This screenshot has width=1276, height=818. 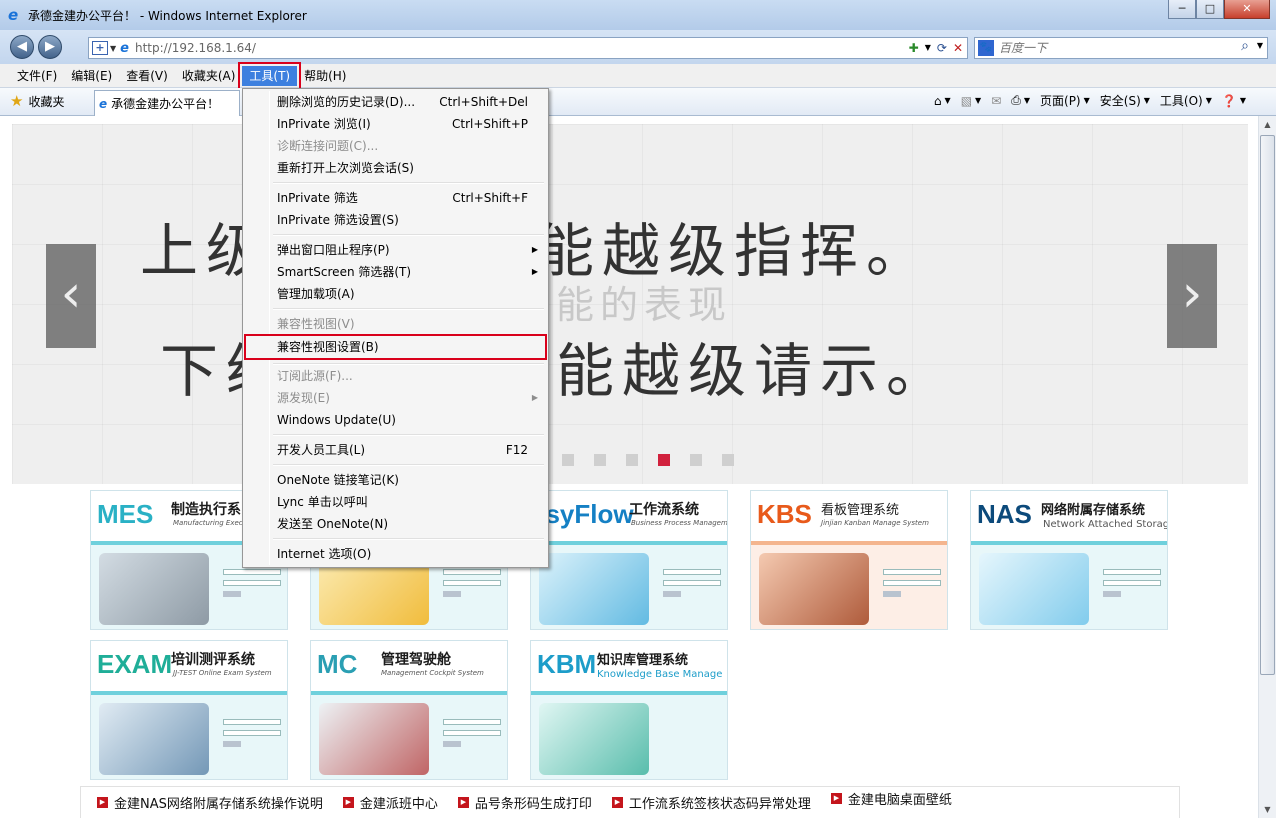 What do you see at coordinates (103, 103) in the screenshot?
I see `page-icon: e` at bounding box center [103, 103].